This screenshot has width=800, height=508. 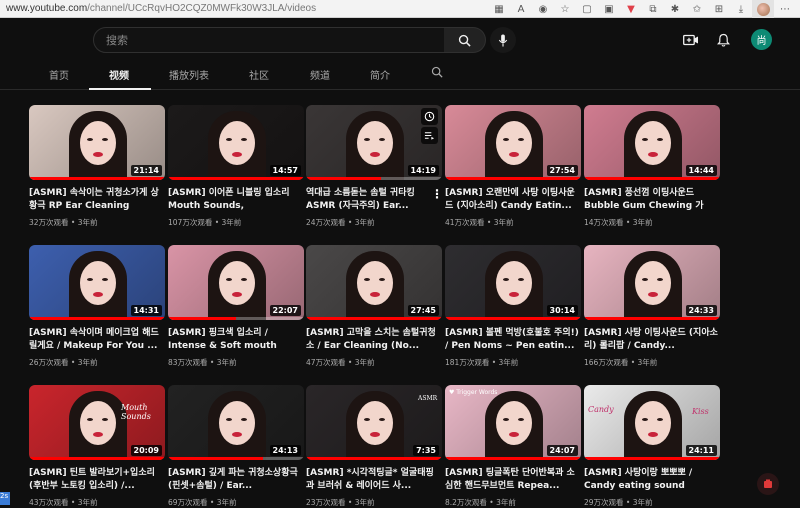 What do you see at coordinates (320, 74) in the screenshot?
I see `tab-channels: 频道` at bounding box center [320, 74].